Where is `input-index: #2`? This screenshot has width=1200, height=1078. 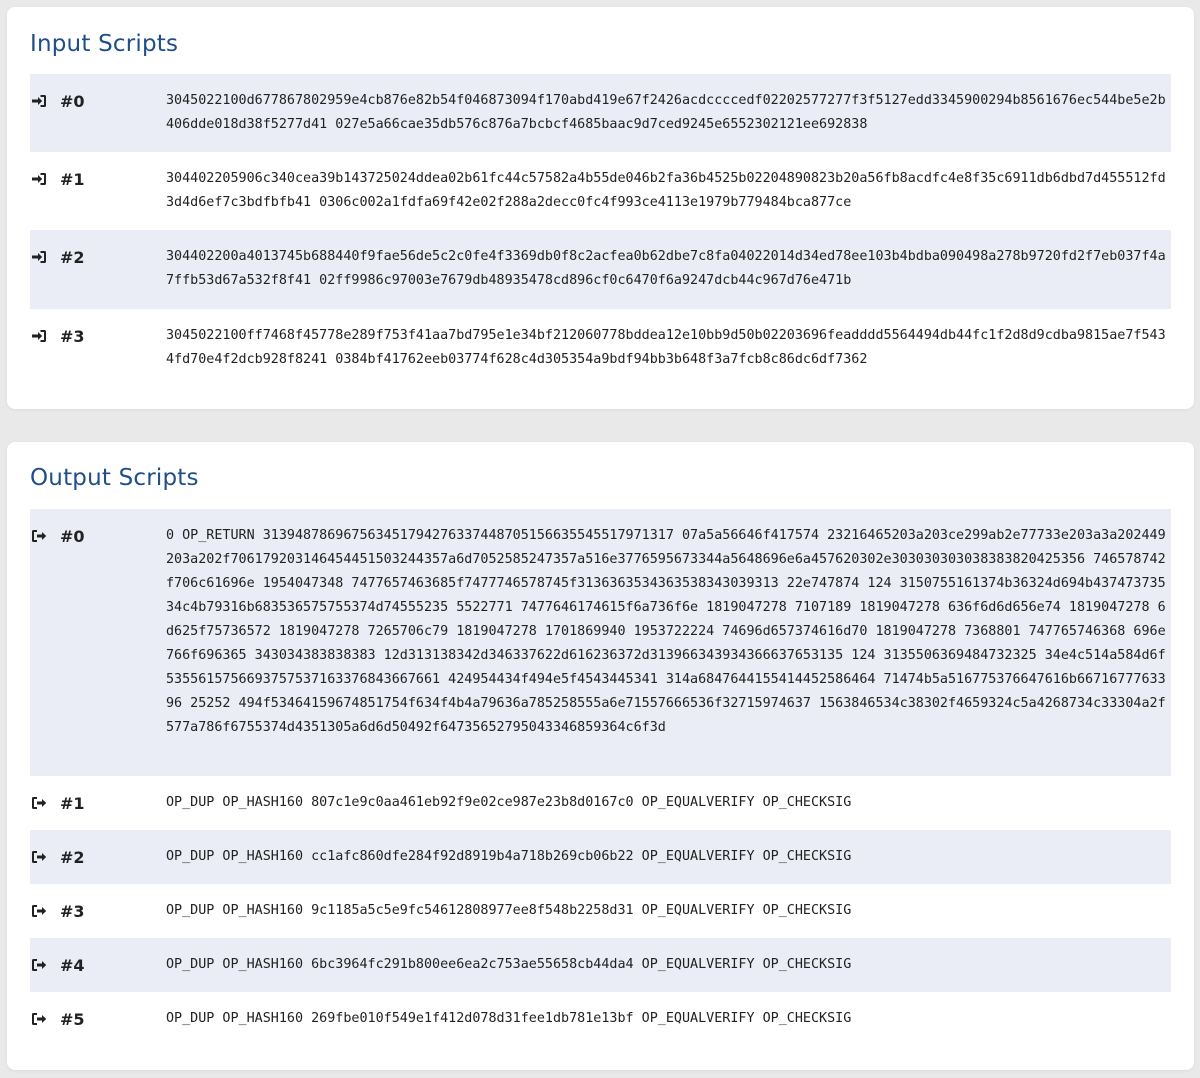 input-index: #2 is located at coordinates (72, 257).